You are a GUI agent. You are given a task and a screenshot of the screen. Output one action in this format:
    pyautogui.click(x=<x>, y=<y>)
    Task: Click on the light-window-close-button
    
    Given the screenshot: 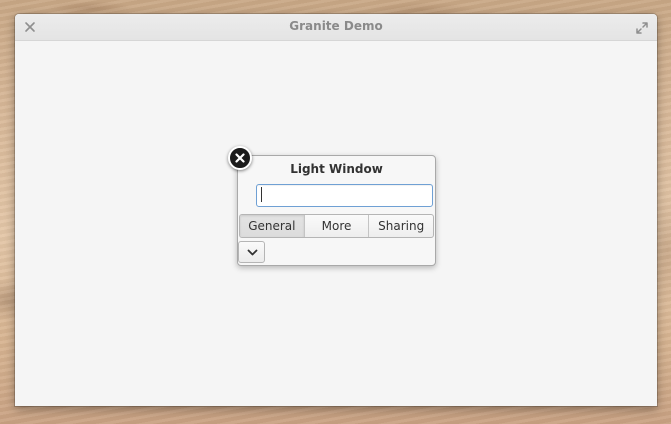 What is the action you would take?
    pyautogui.click(x=240, y=158)
    